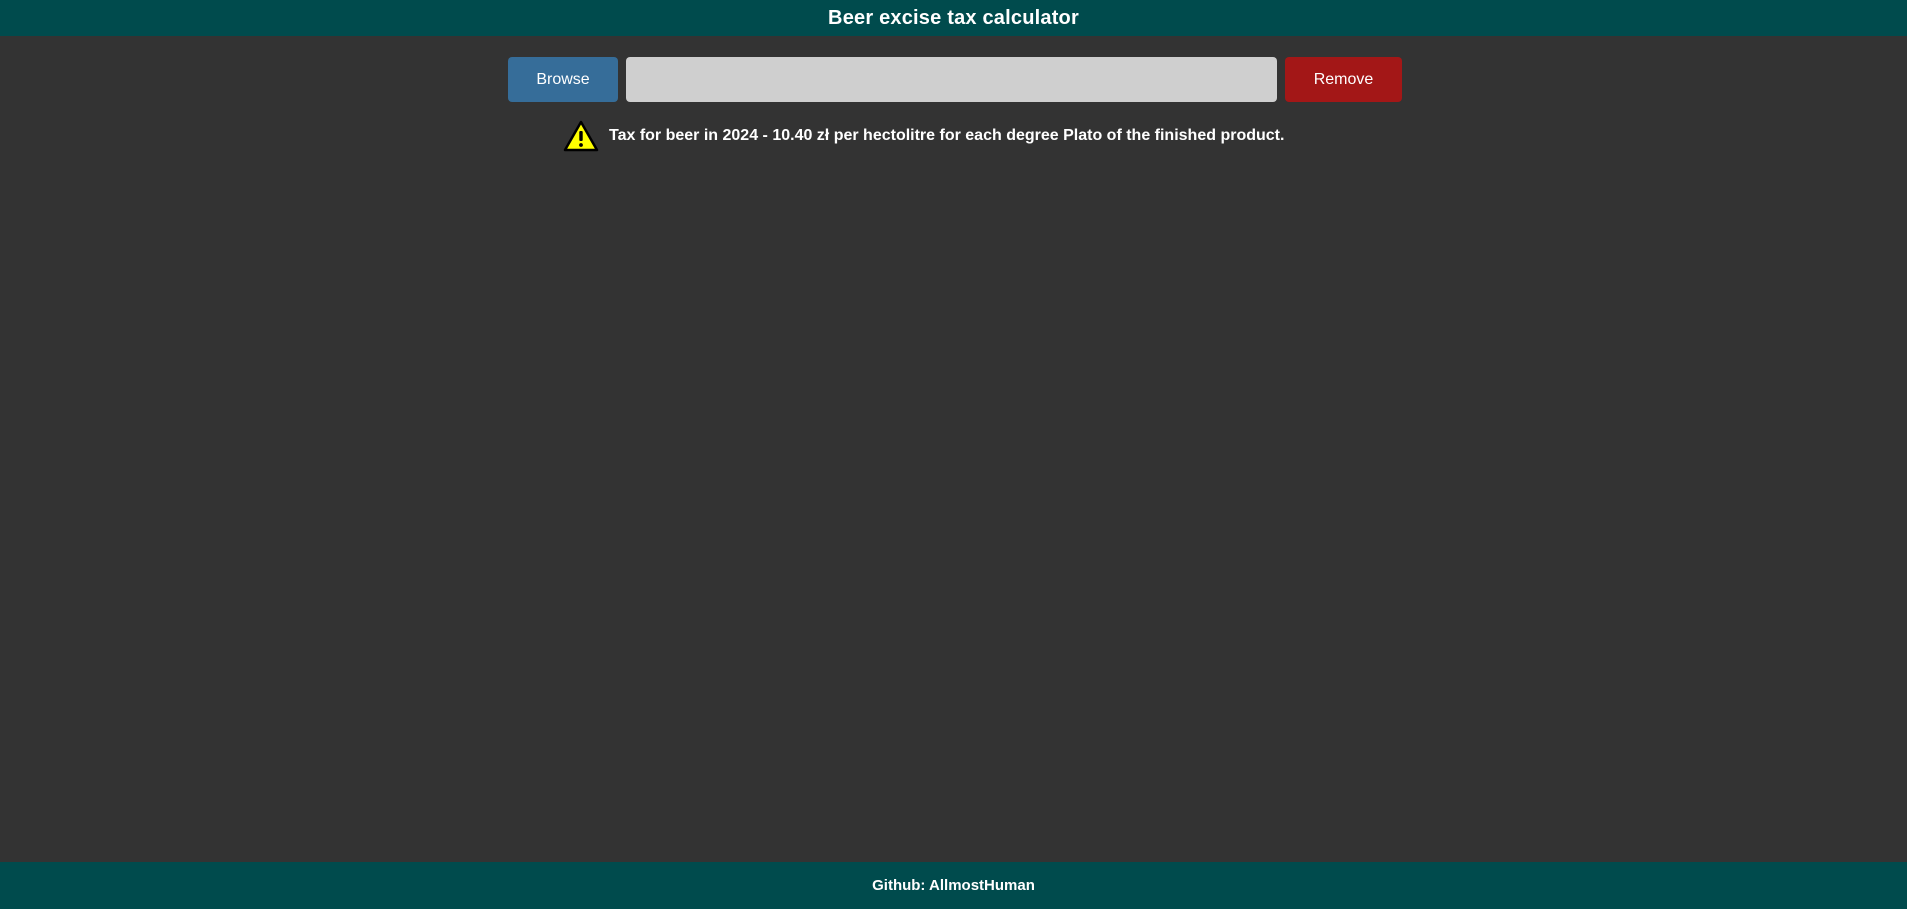  What do you see at coordinates (1343, 79) in the screenshot?
I see `remove-button: Remove` at bounding box center [1343, 79].